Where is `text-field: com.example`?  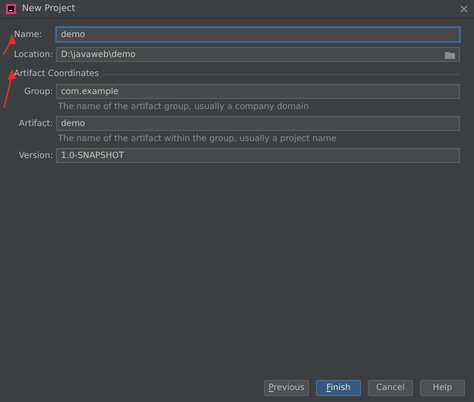 text-field: com.example is located at coordinates (258, 91).